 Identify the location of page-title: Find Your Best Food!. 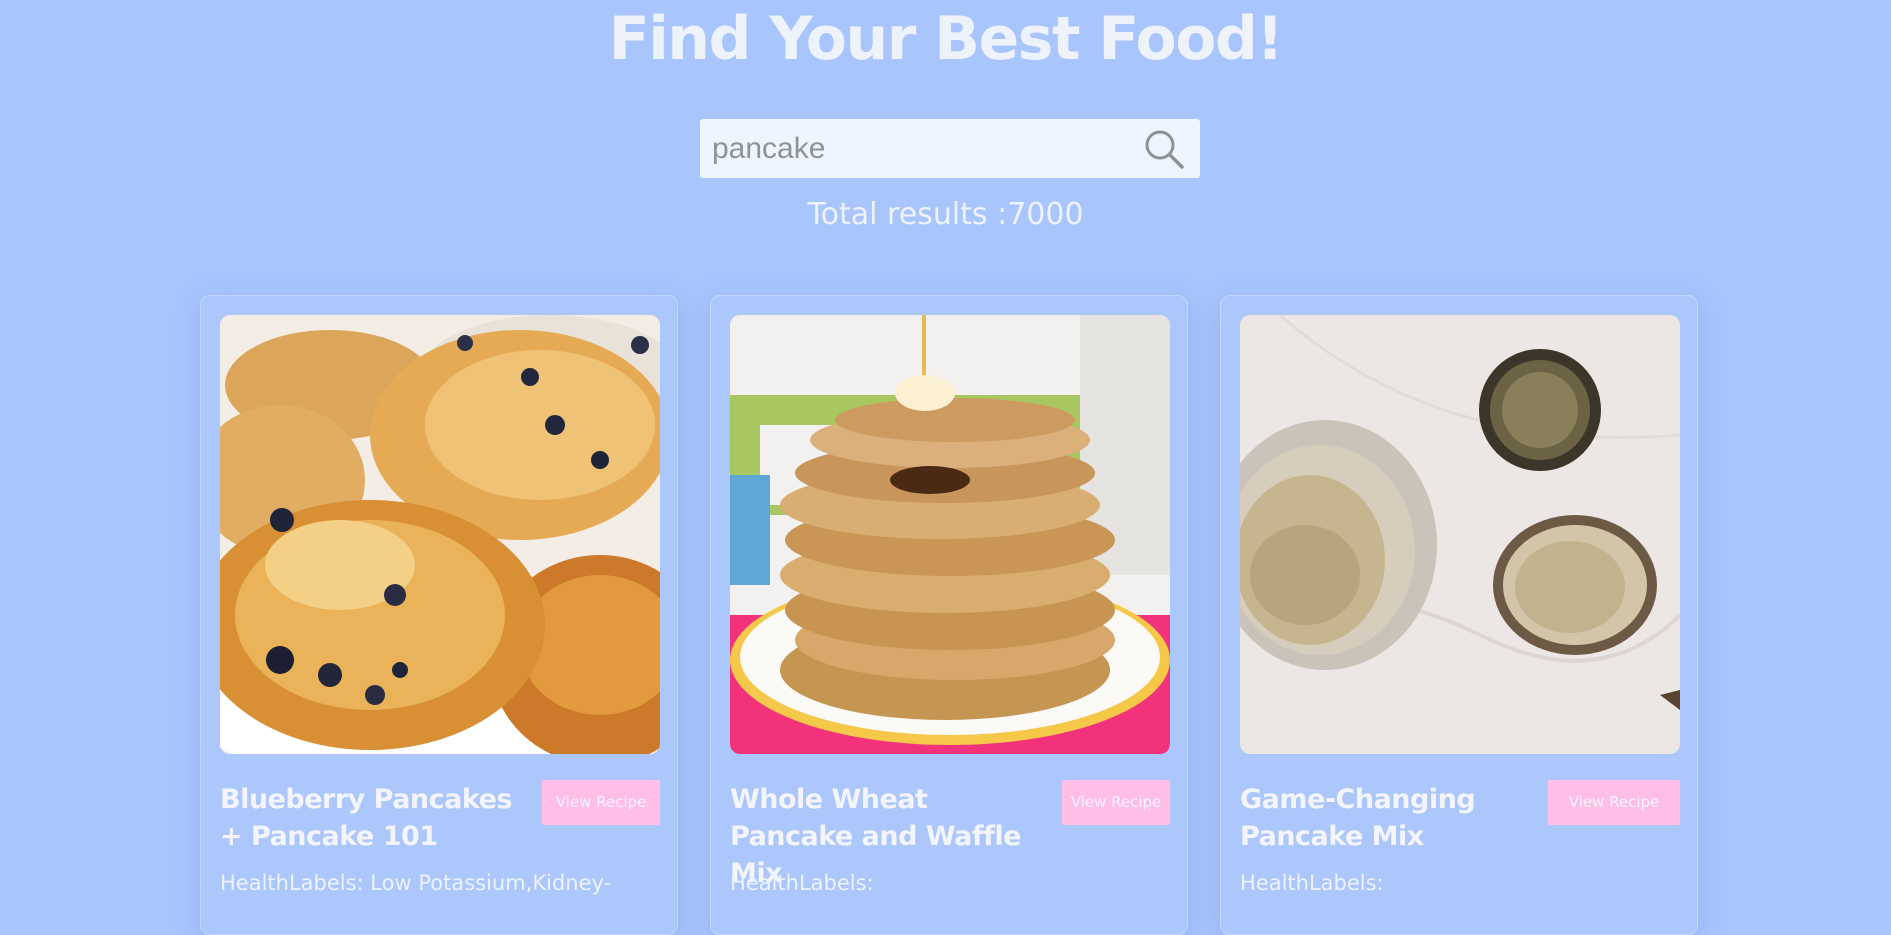
(946, 39).